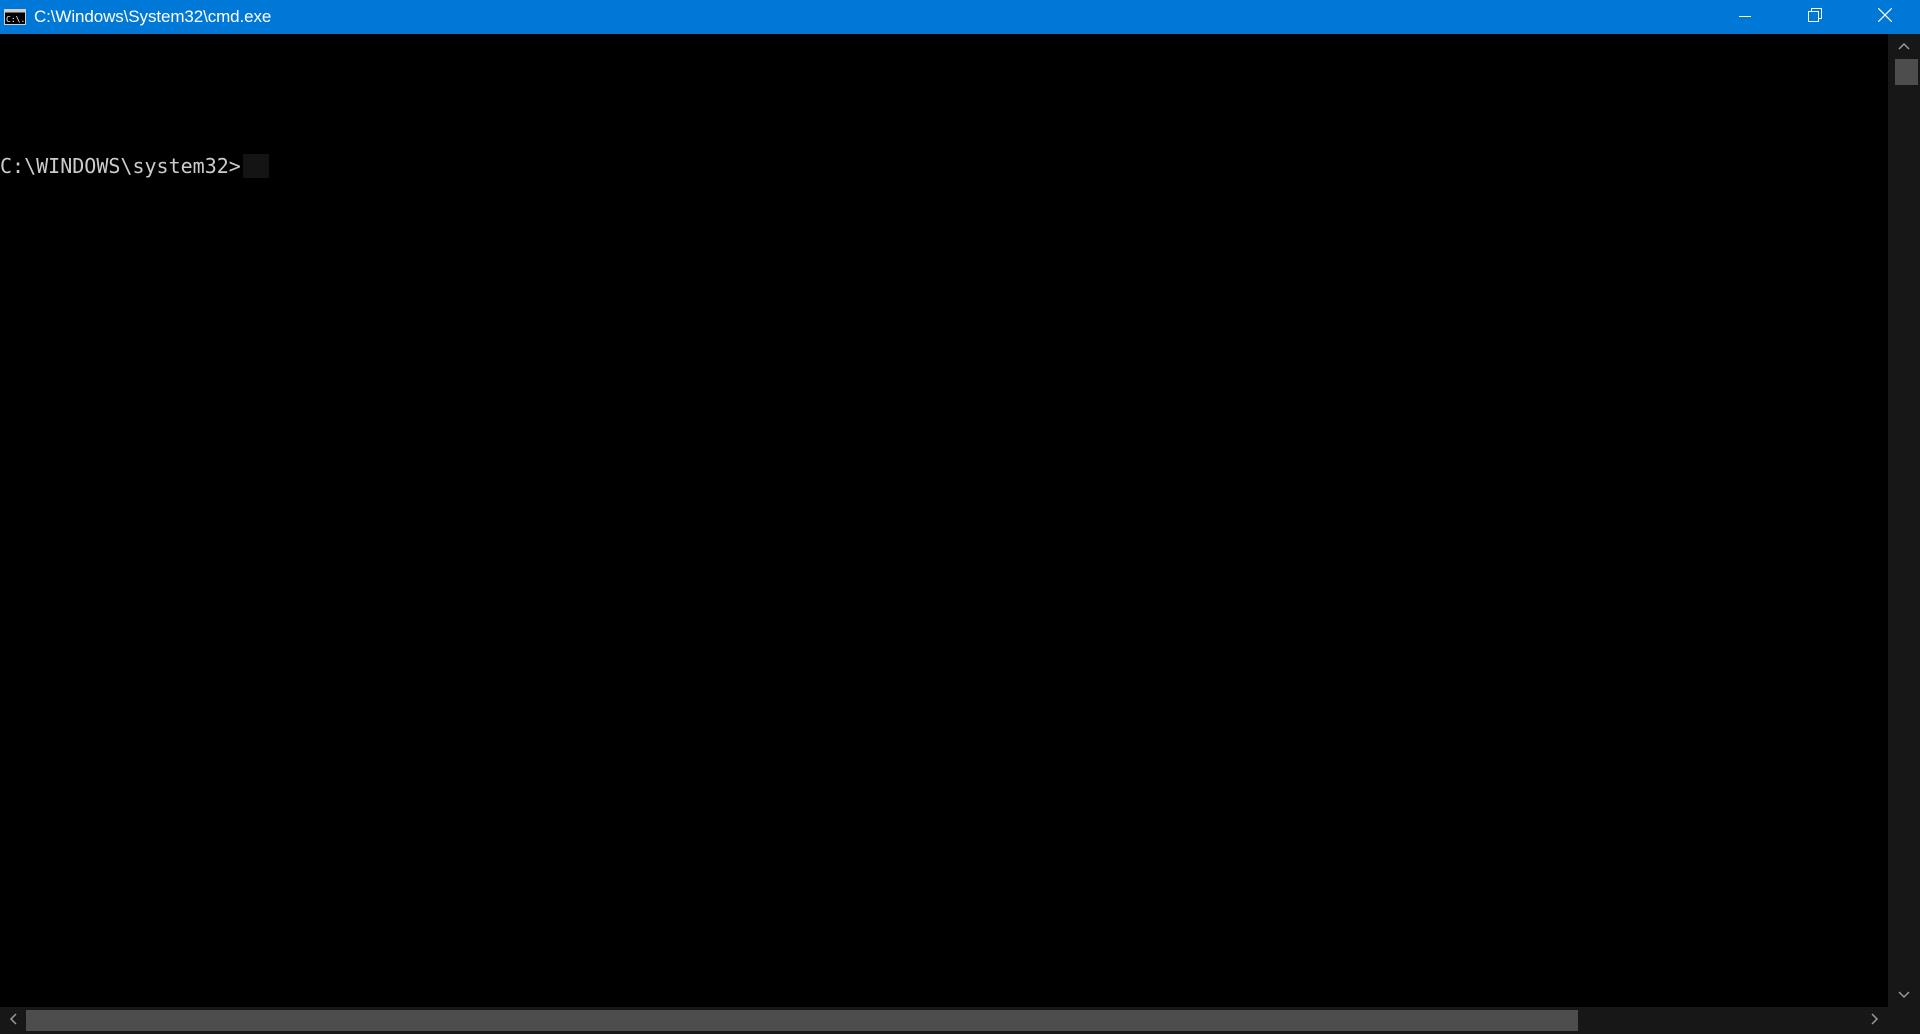  What do you see at coordinates (1904, 520) in the screenshot?
I see `vertical-scrollbar` at bounding box center [1904, 520].